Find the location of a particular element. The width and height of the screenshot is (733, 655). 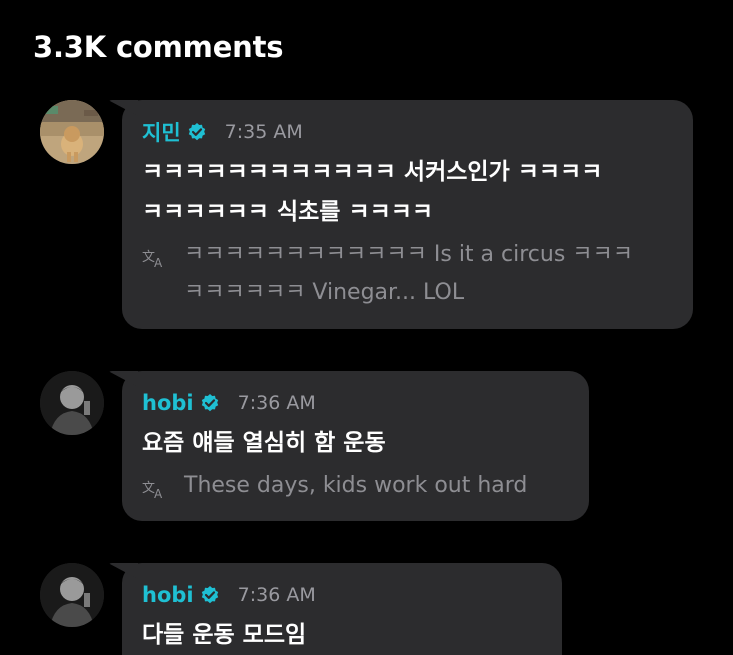

comment-text: 요즘 얘들 열심히 함 운동 is located at coordinates (264, 443).